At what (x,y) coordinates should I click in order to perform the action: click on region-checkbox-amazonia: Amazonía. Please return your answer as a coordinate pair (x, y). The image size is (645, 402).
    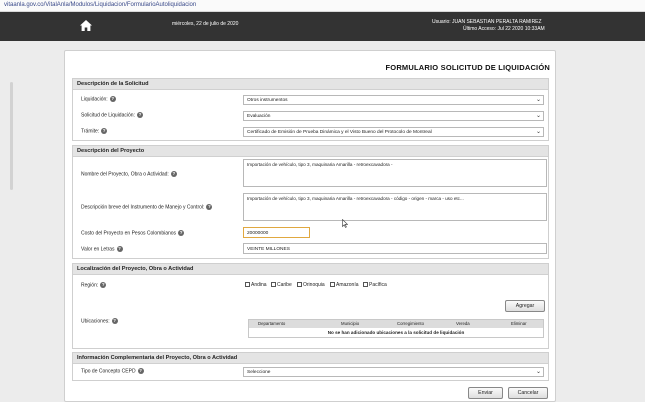
    Looking at the image, I should click on (344, 285).